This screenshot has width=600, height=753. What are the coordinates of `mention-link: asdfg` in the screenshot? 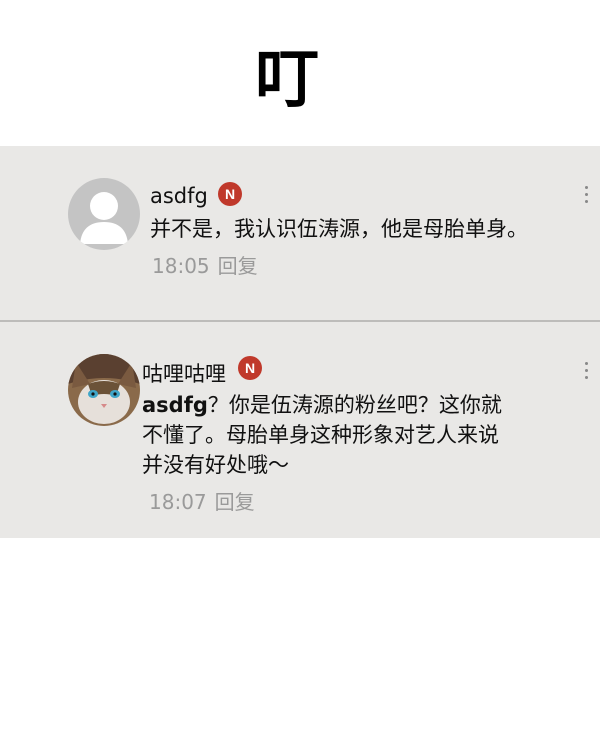 It's located at (175, 405).